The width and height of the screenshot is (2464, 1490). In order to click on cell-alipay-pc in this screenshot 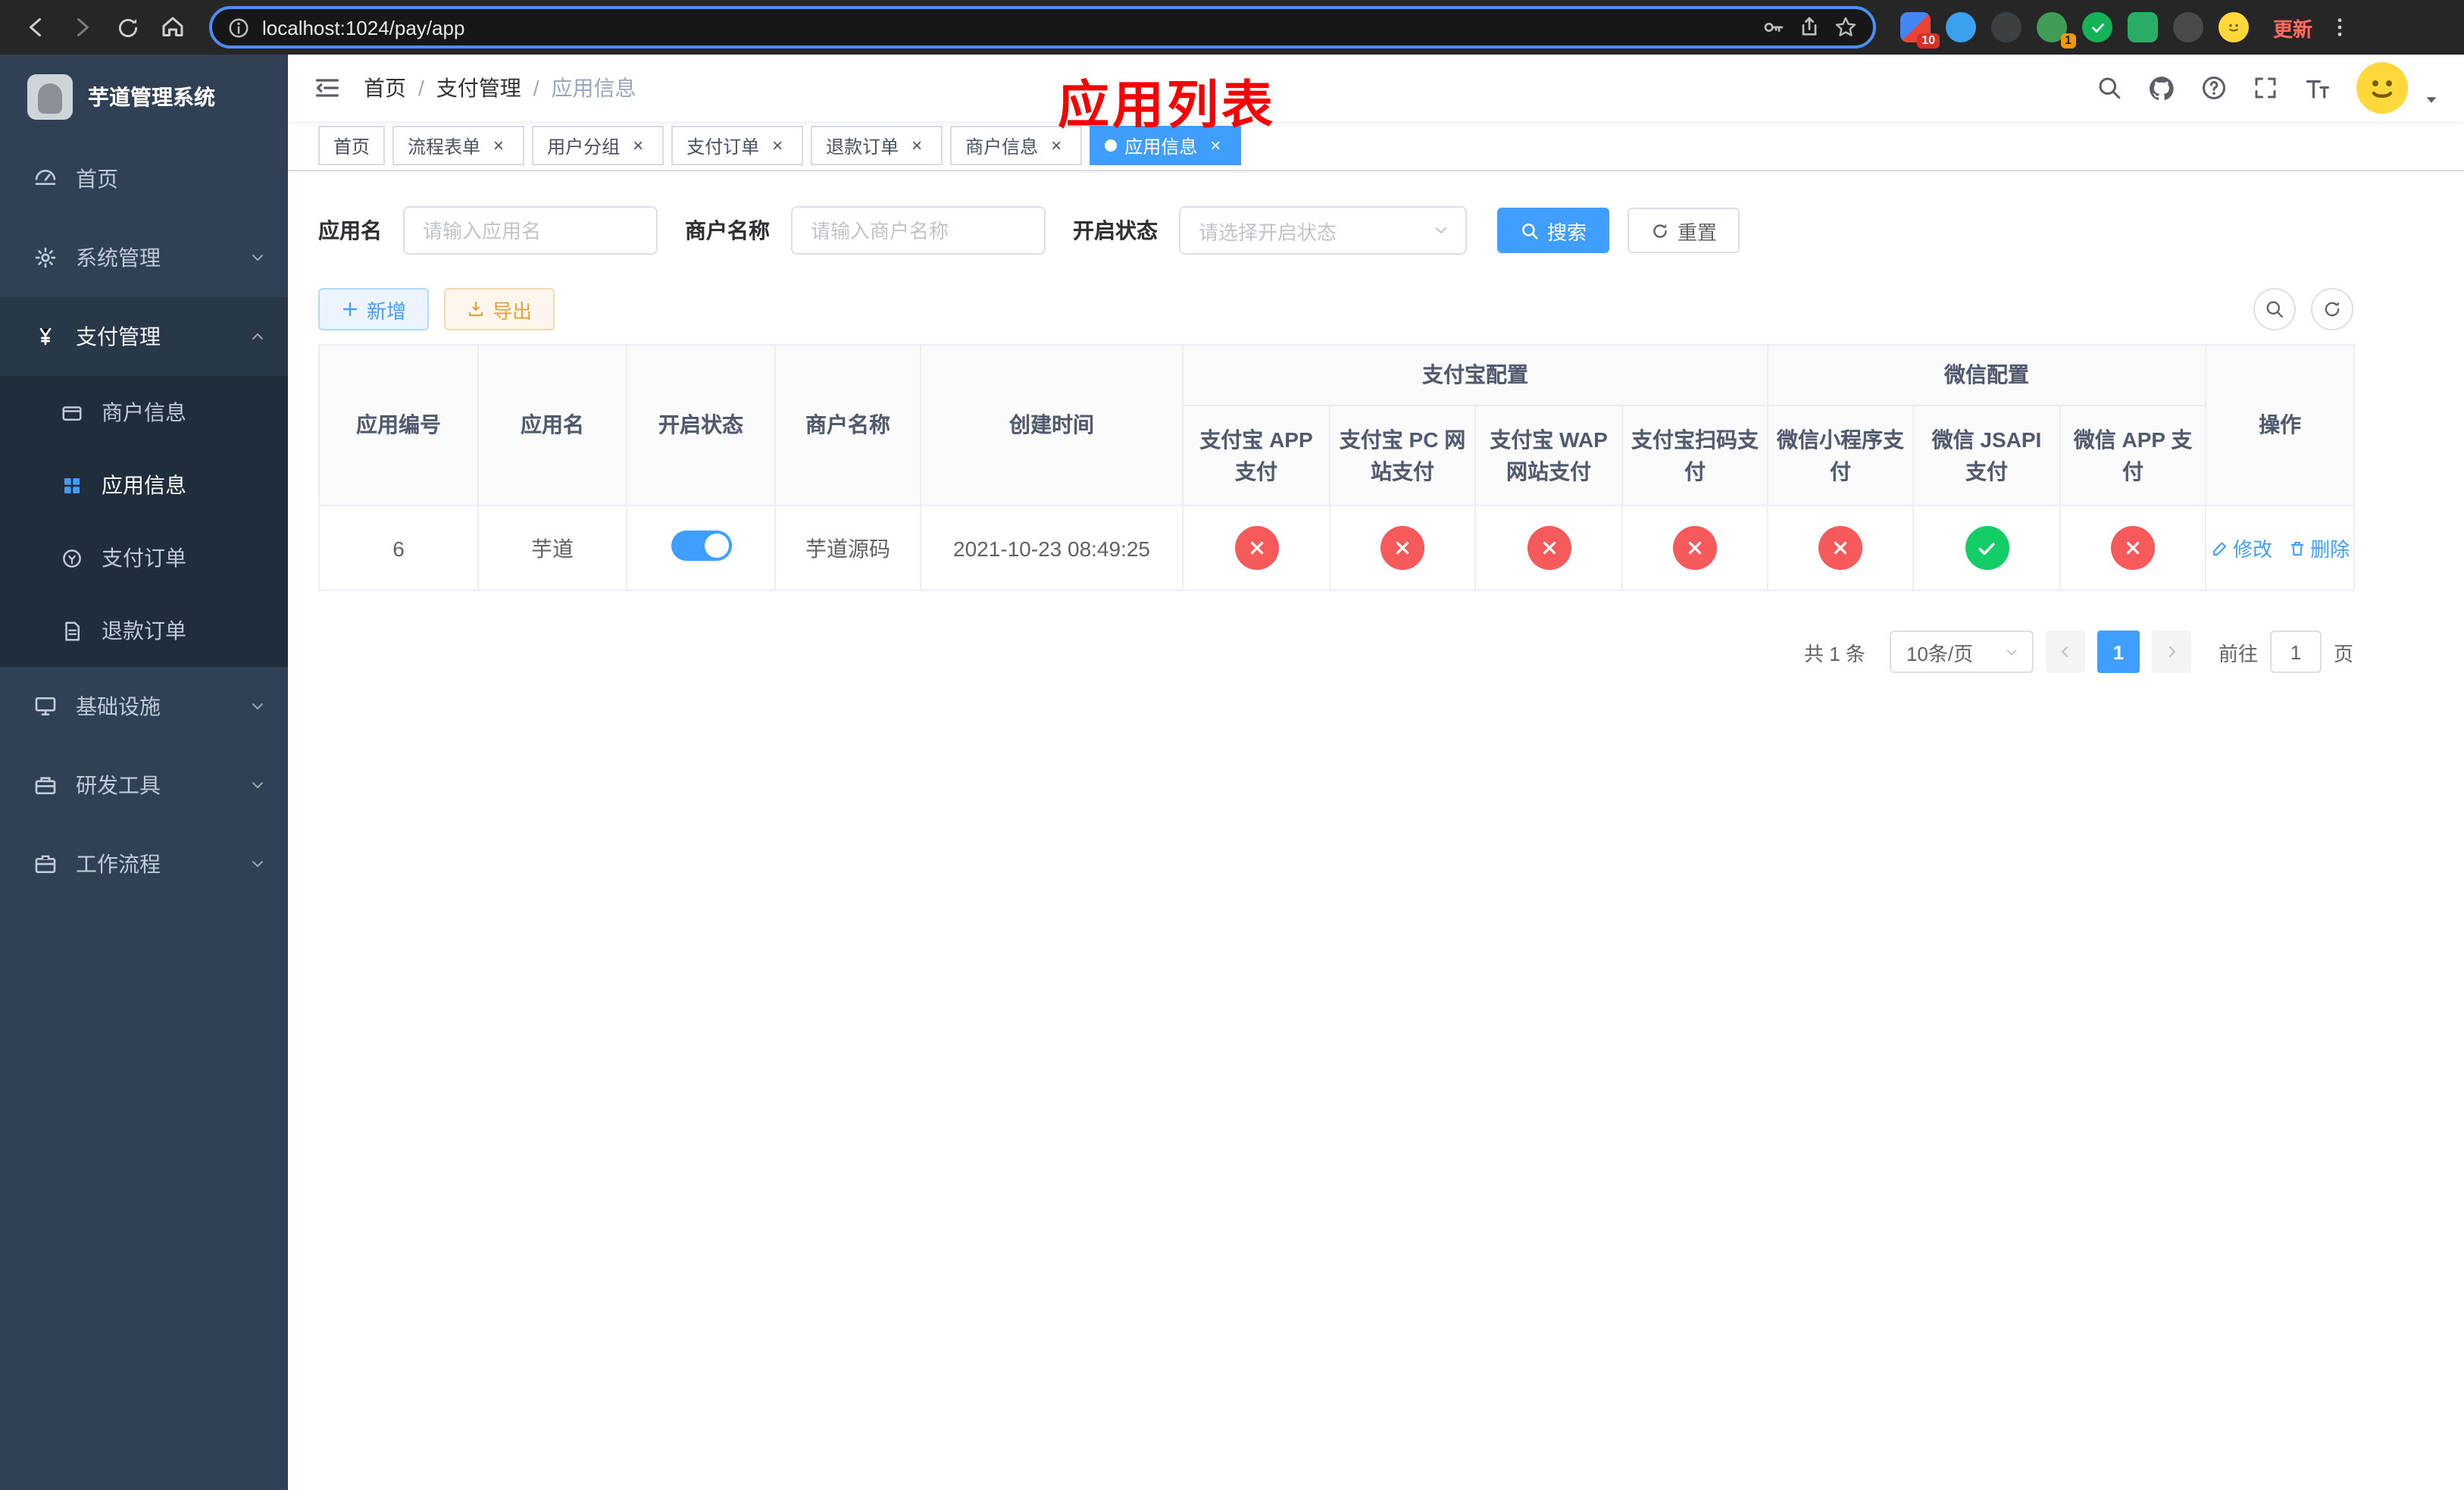, I will do `click(1402, 548)`.